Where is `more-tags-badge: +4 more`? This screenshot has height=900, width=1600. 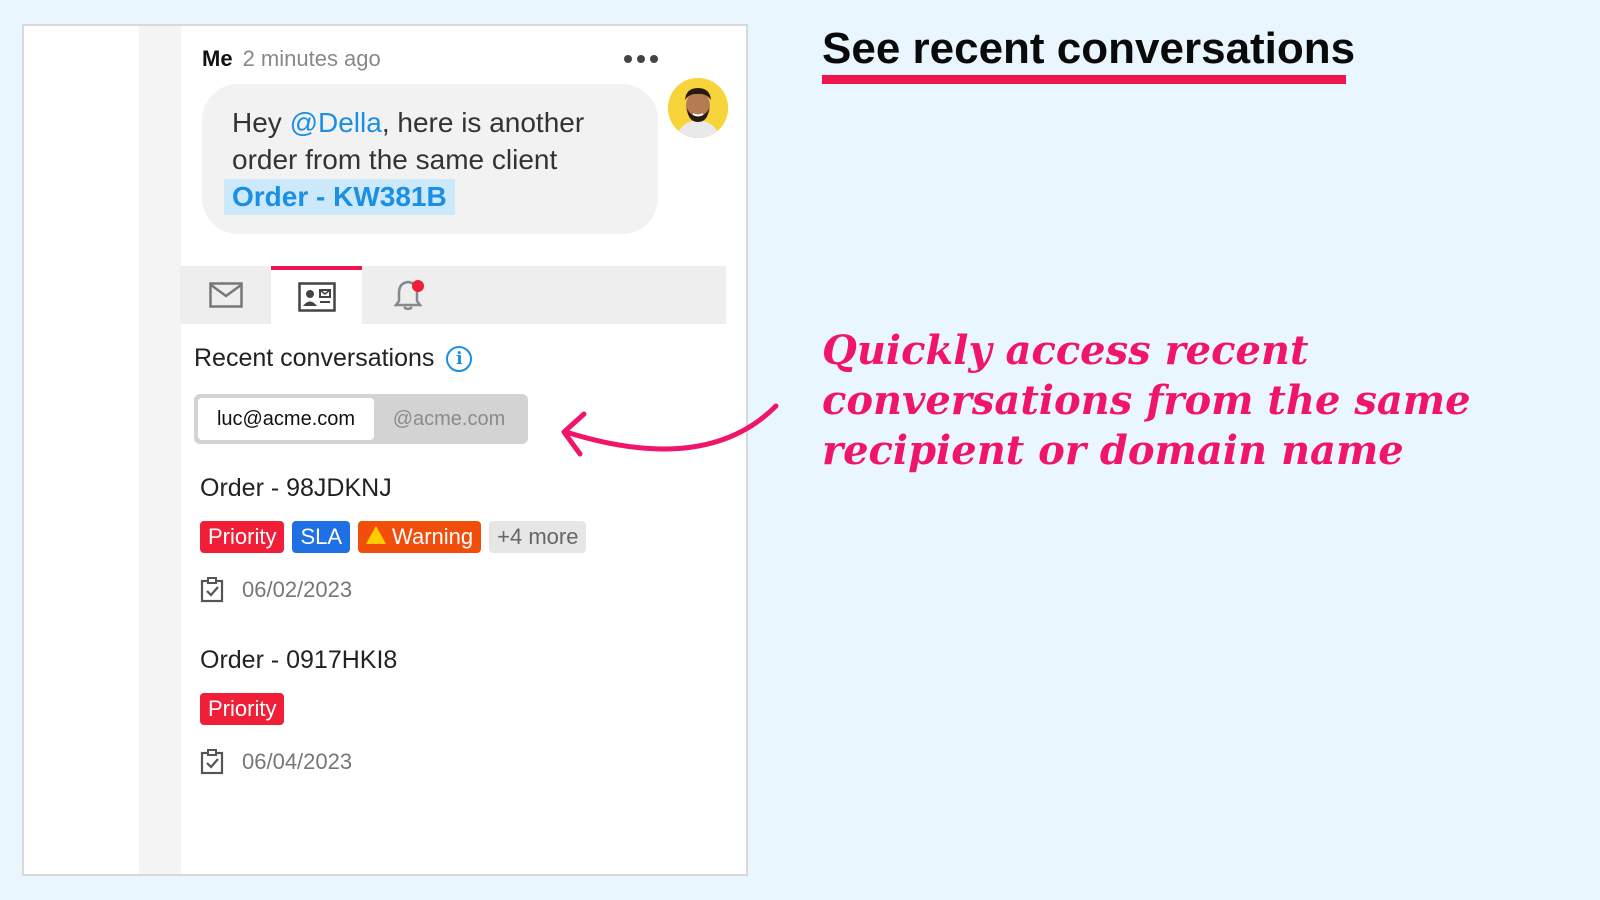
more-tags-badge: +4 more is located at coordinates (538, 537).